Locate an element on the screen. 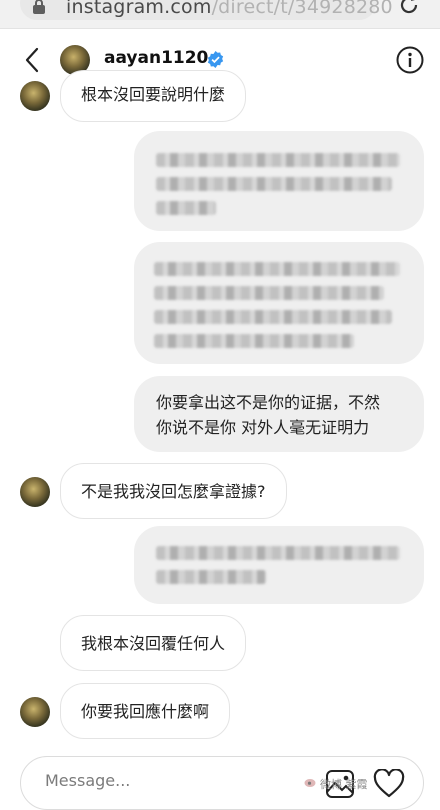  incoming-message: 根本沒回要說明什麼 is located at coordinates (153, 96).